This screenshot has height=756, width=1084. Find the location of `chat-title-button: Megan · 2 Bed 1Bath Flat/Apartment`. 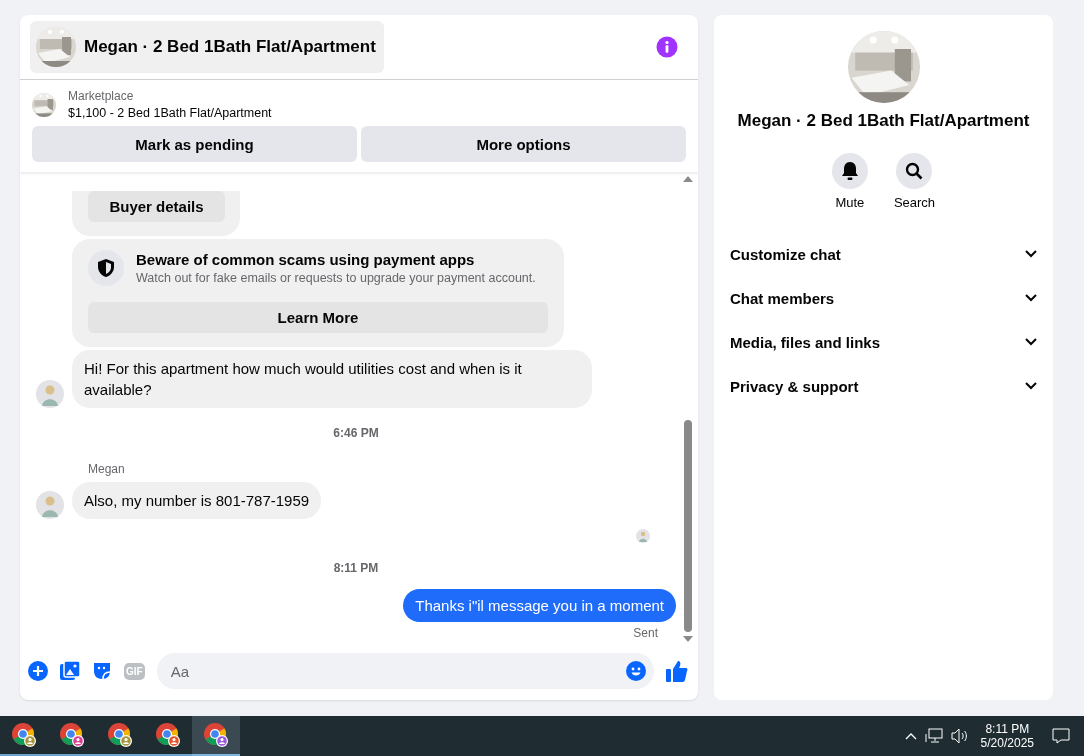

chat-title-button: Megan · 2 Bed 1Bath Flat/Apartment is located at coordinates (207, 47).